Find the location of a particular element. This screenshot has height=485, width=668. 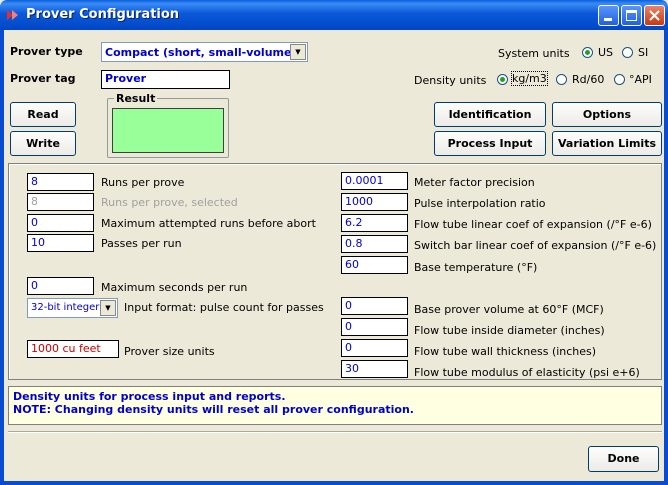

density-kgm3-radio is located at coordinates (502, 79).